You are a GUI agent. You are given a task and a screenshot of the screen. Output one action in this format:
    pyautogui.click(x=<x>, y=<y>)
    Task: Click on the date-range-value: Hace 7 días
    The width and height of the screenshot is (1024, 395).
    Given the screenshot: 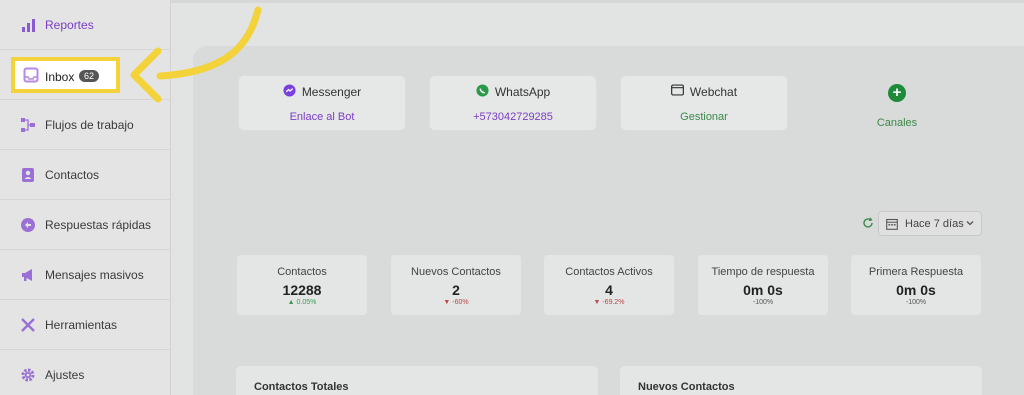 What is the action you would take?
    pyautogui.click(x=934, y=224)
    